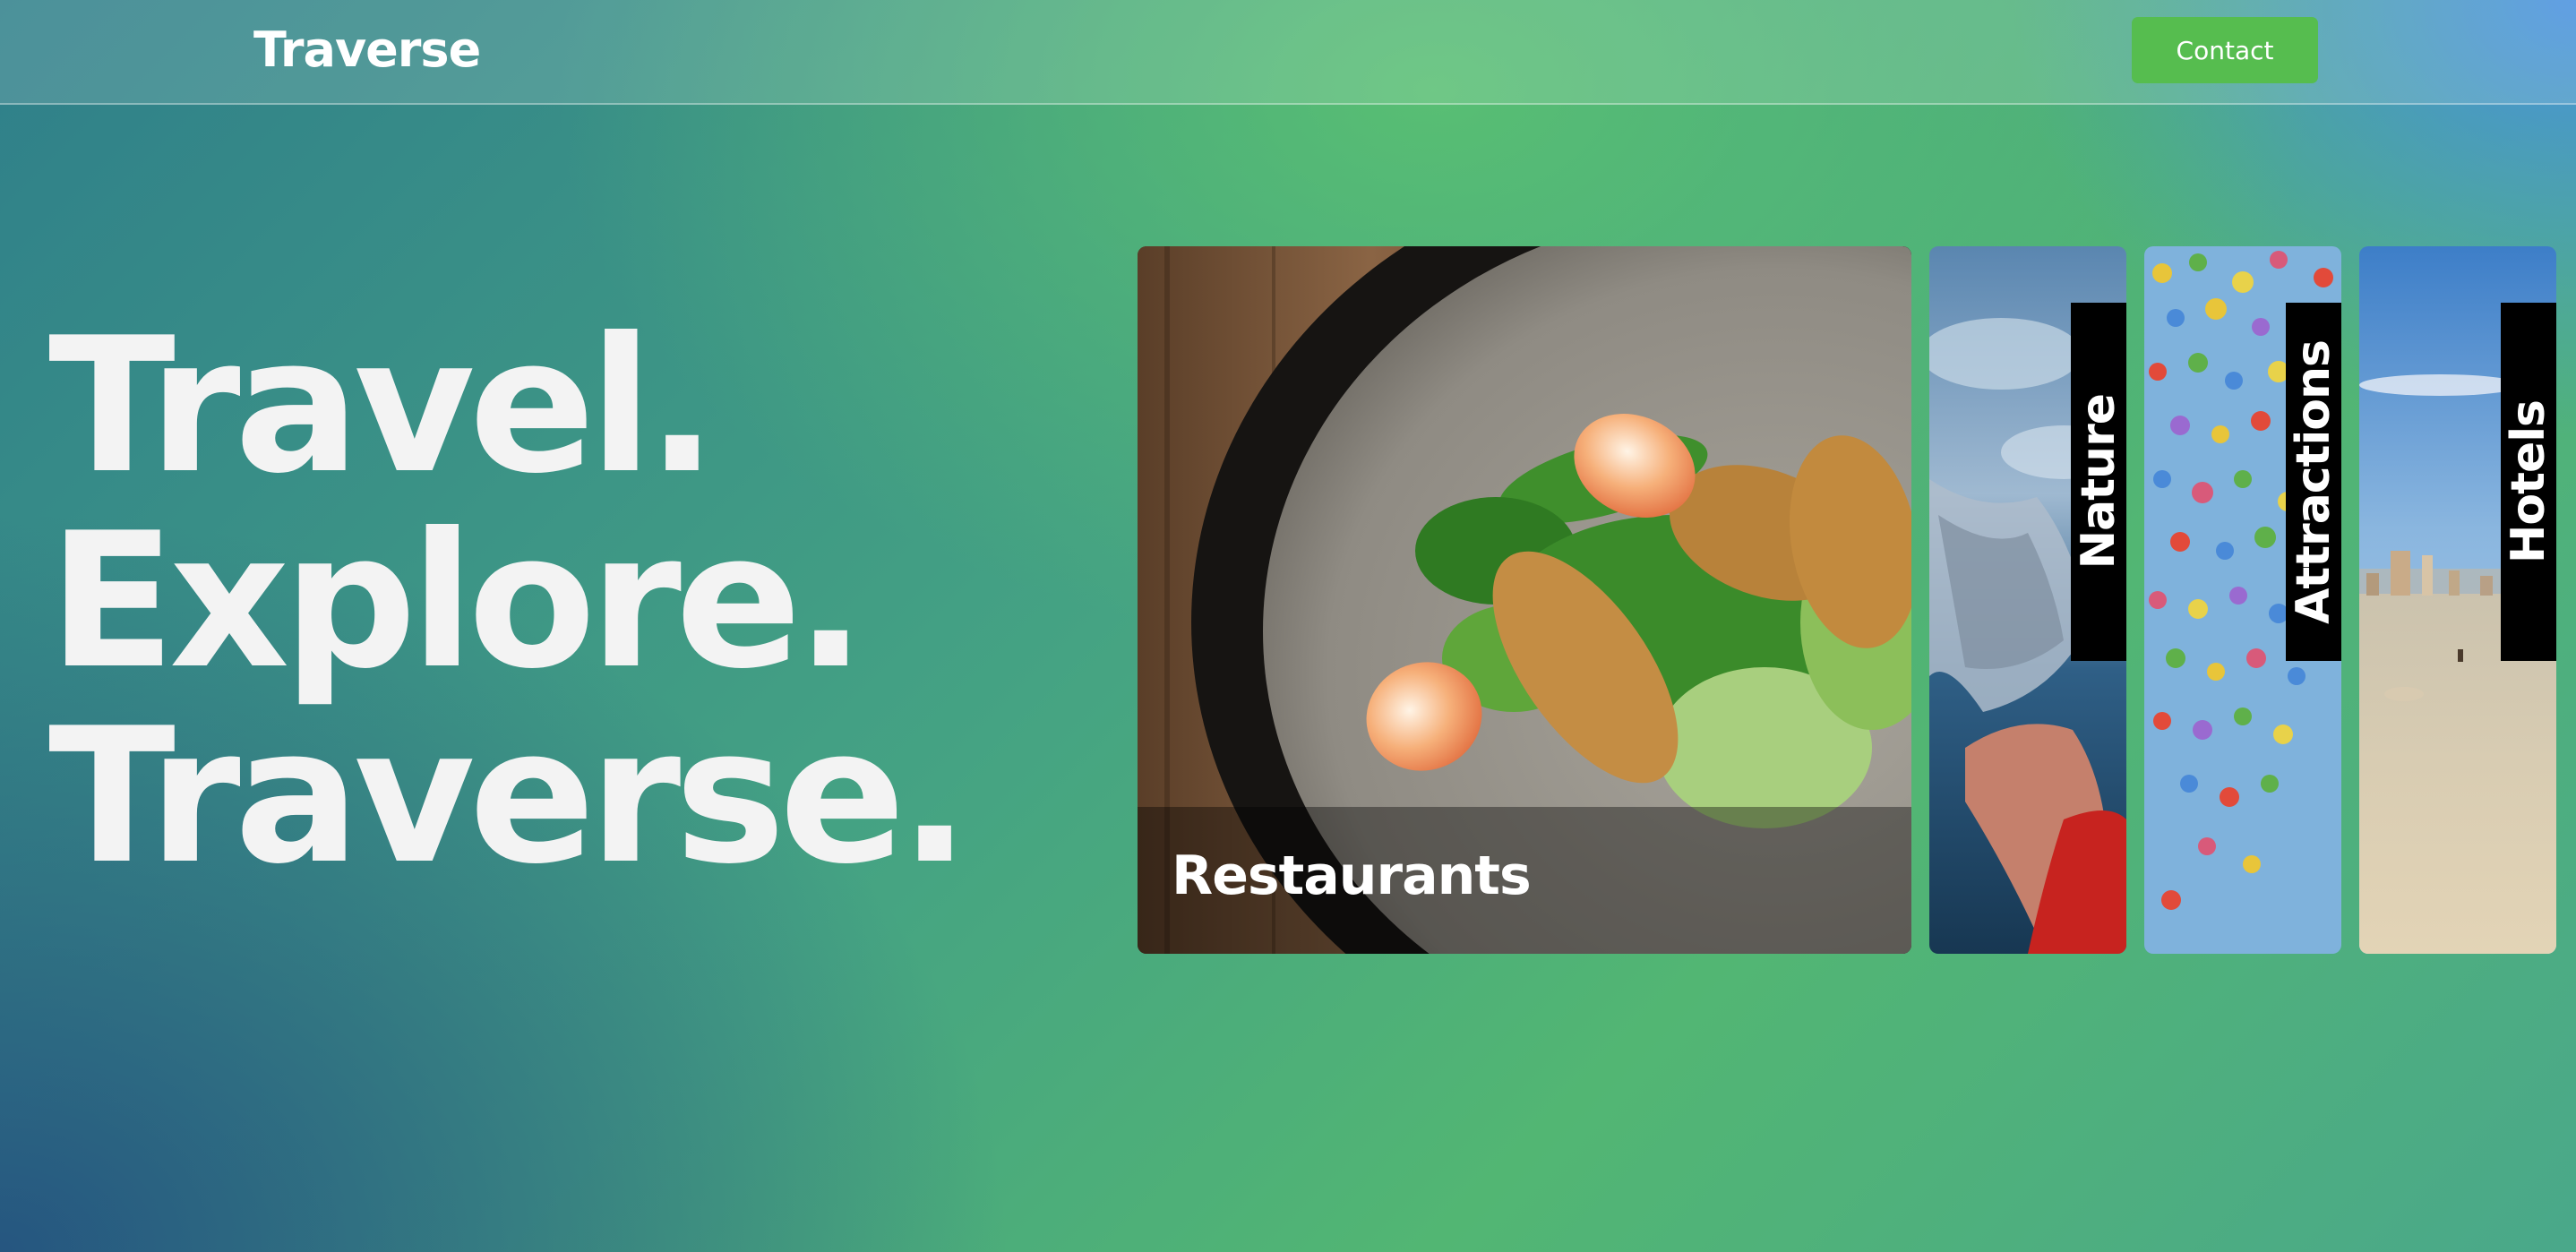 This screenshot has height=1252, width=2576. I want to click on card-label-hotels-bar: Hotels, so click(2528, 482).